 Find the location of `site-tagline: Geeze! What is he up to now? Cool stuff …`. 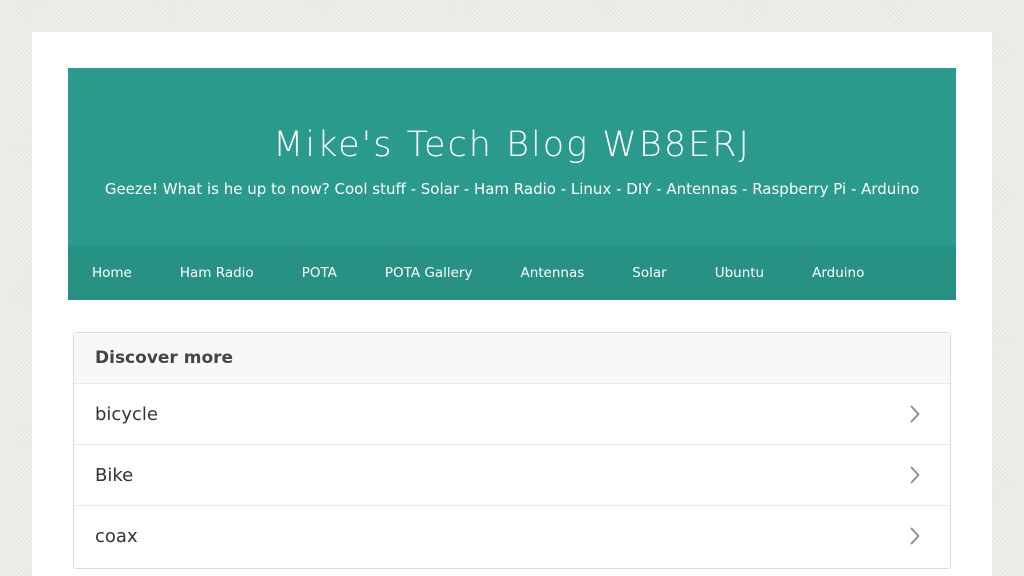

site-tagline: Geeze! What is he up to now? Cool stuff … is located at coordinates (512, 189).